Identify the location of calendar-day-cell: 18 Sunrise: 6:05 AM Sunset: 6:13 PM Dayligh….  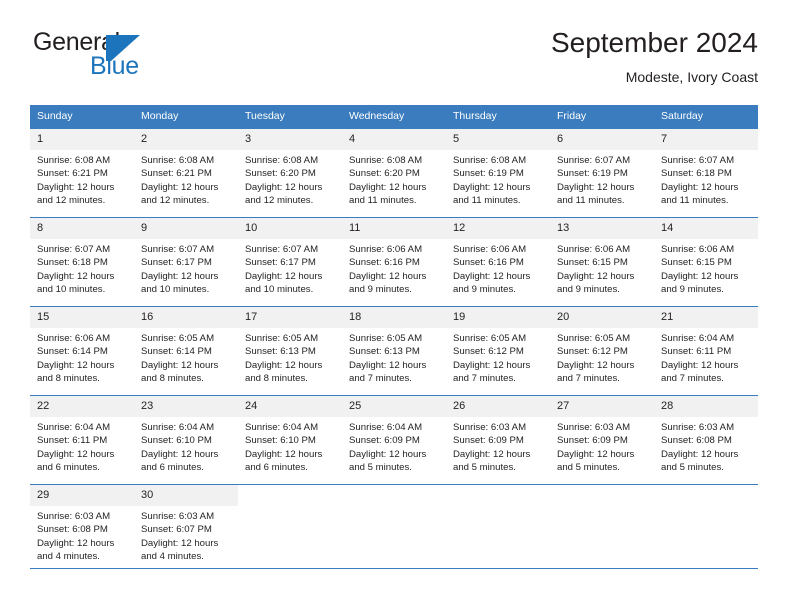
(394, 351).